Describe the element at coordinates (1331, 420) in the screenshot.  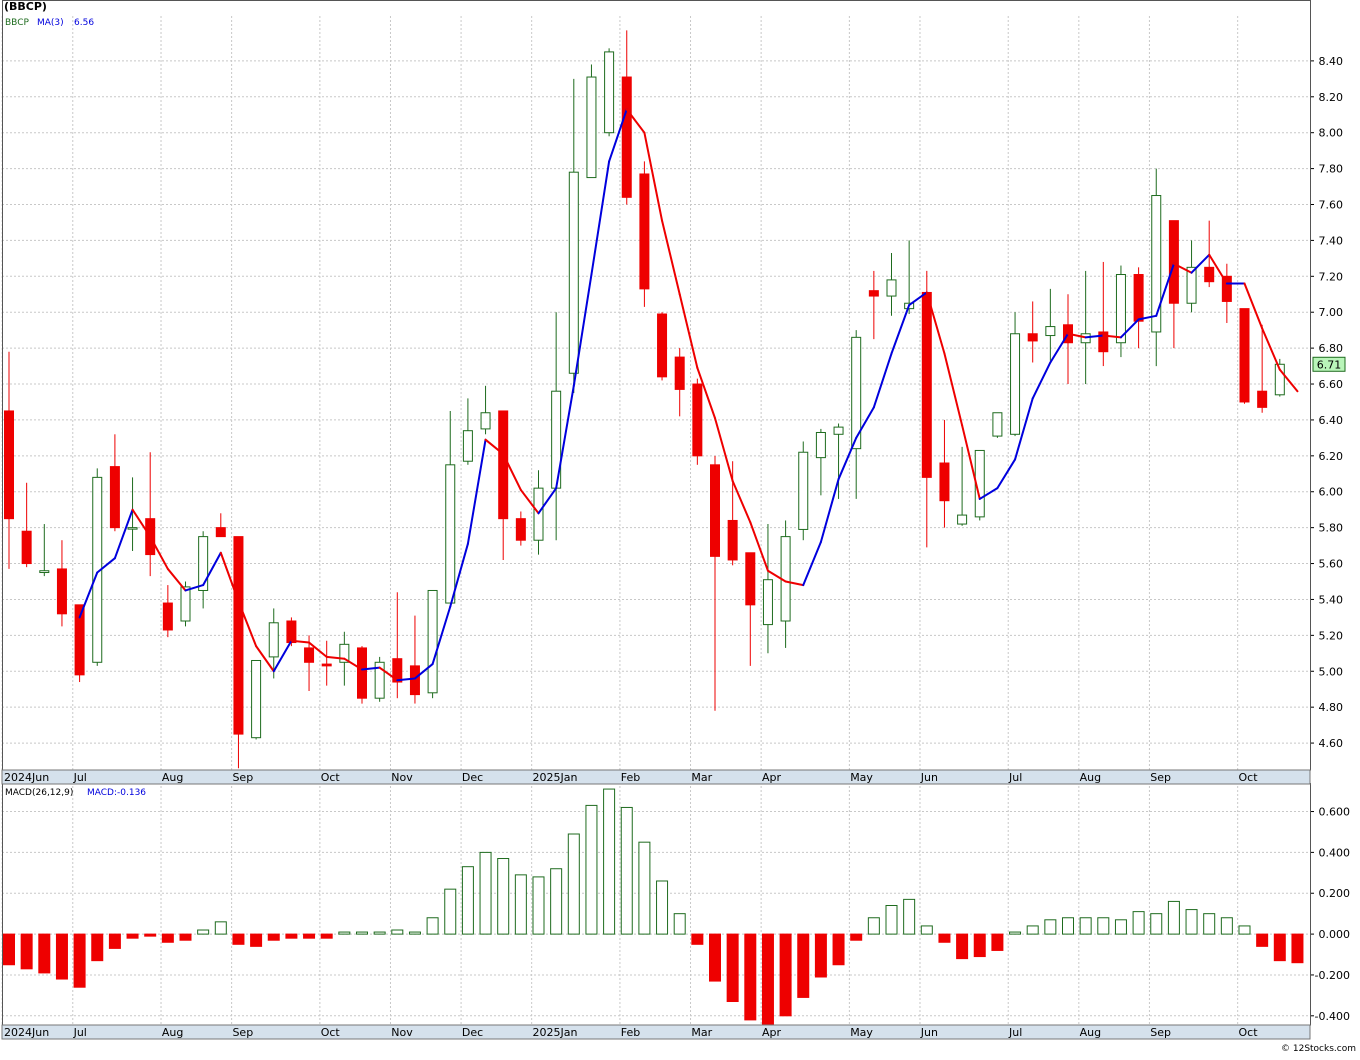
I see `price-tick-label: 6.40` at that location.